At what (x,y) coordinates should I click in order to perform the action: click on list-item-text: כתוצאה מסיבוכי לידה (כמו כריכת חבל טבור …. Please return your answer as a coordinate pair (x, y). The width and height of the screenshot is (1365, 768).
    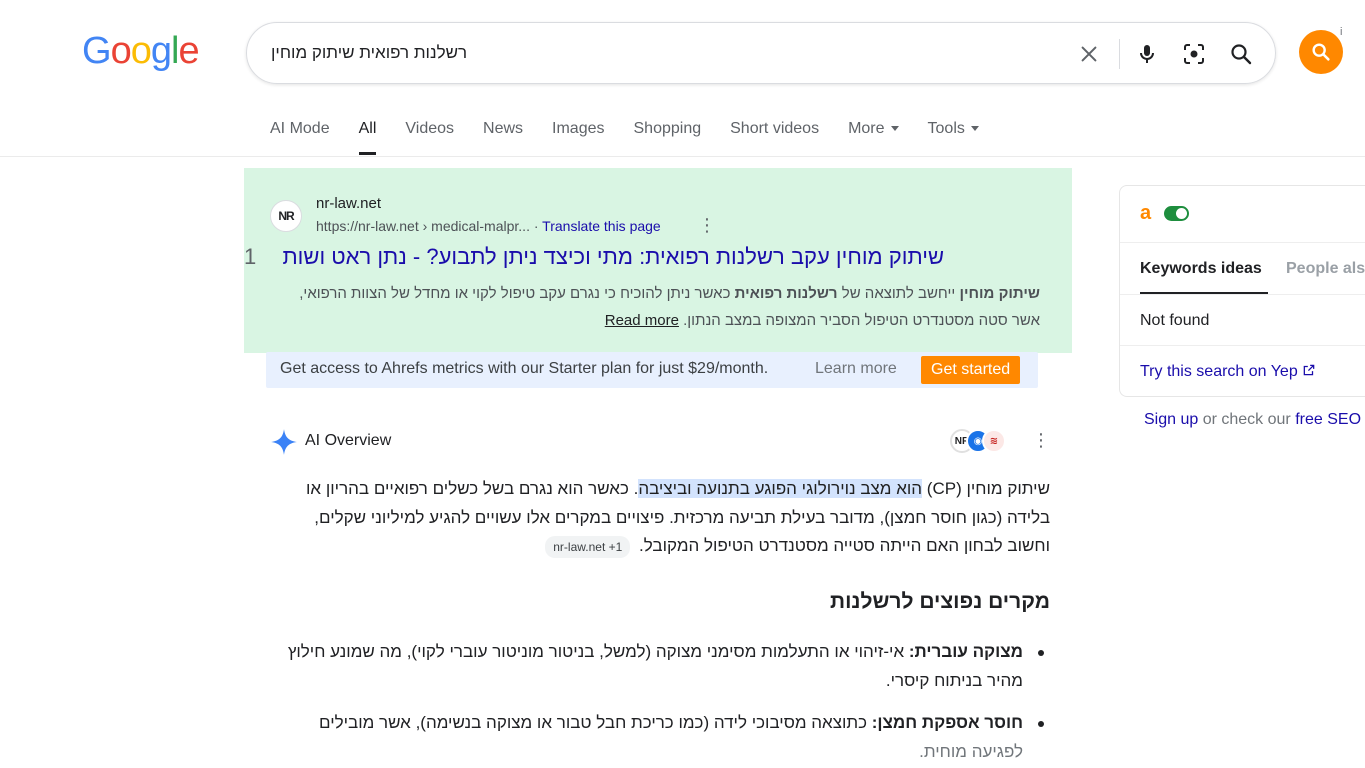
    Looking at the image, I should click on (595, 722).